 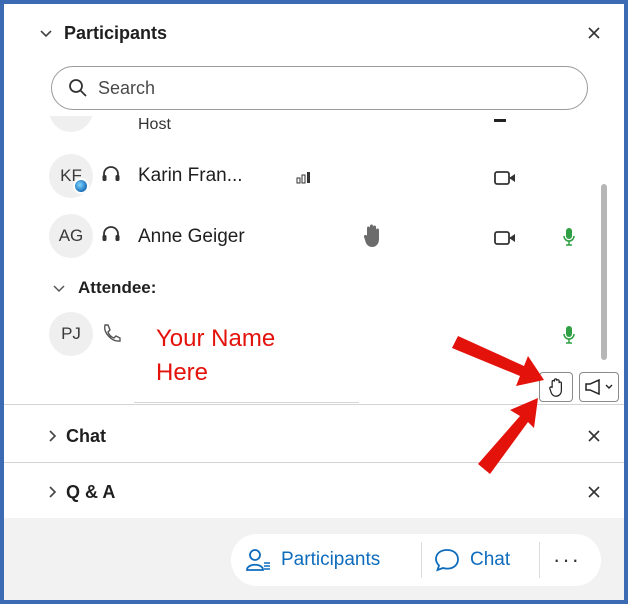 I want to click on megaphone-button, so click(x=599, y=387).